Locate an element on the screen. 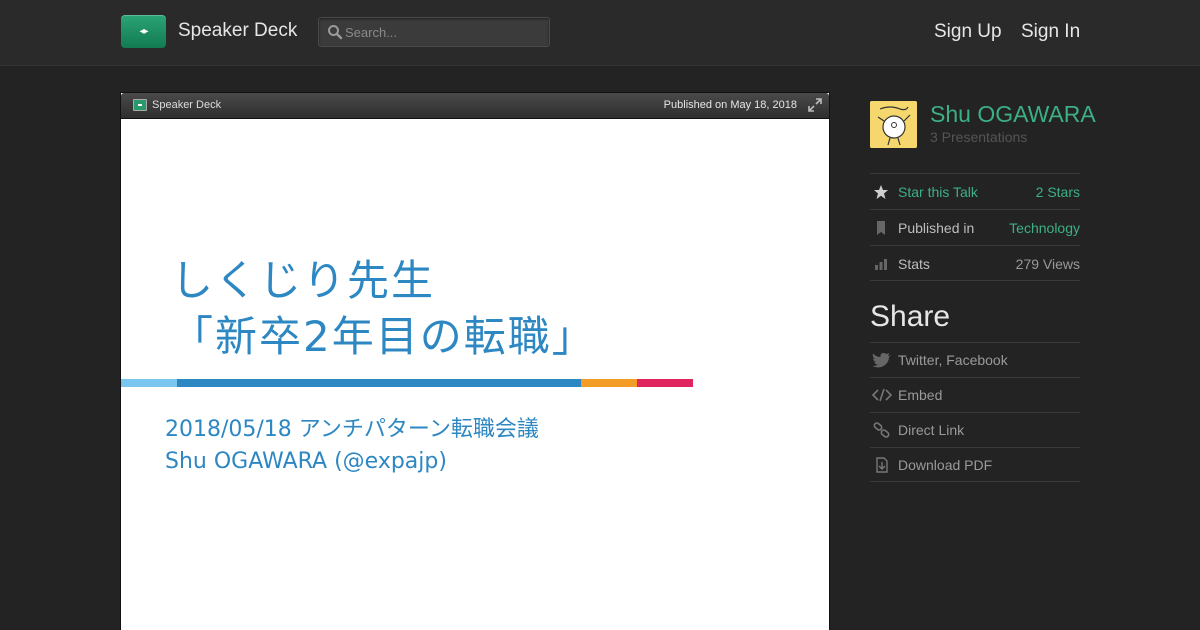 This screenshot has width=1200, height=630. stats-label: Stats is located at coordinates (914, 264).